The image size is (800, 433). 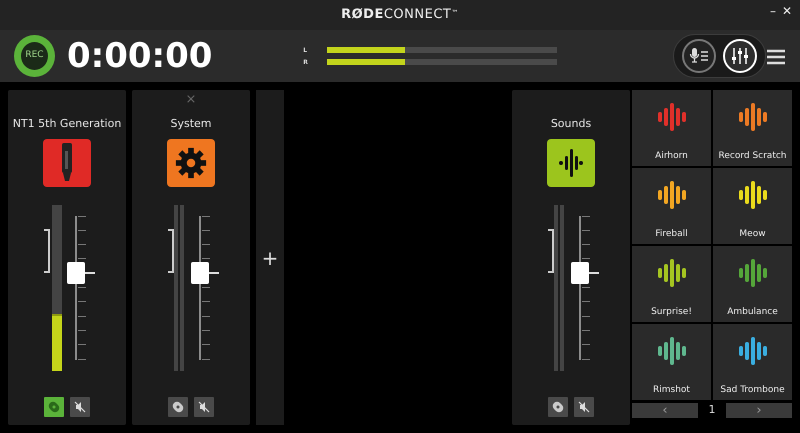 I want to click on channel-name: System, so click(x=191, y=124).